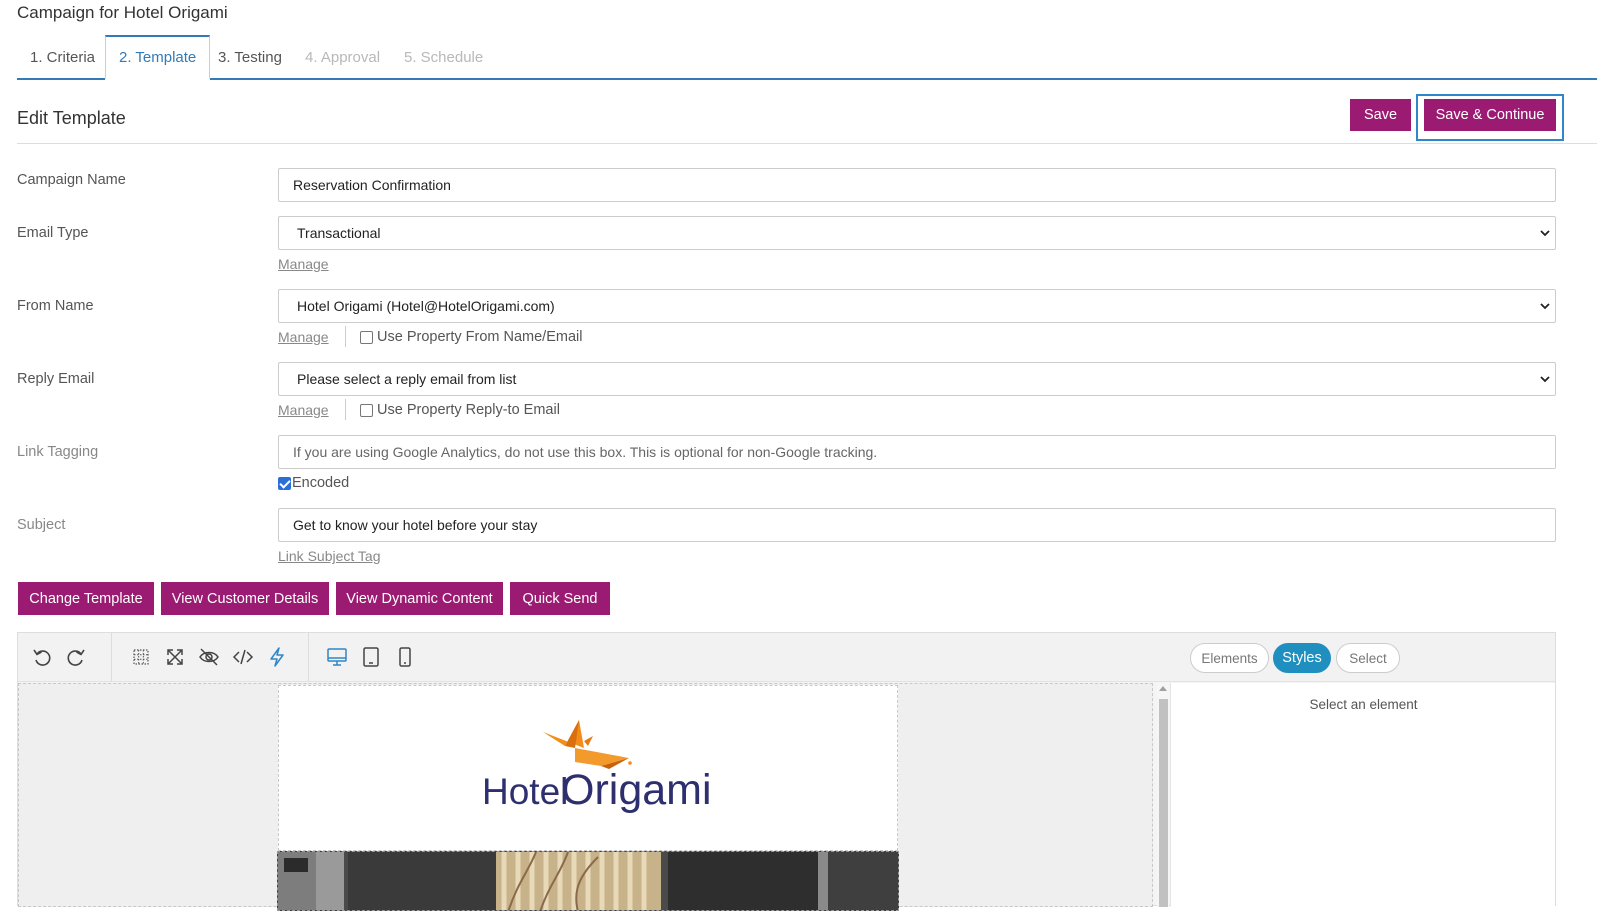 Image resolution: width=1613 pixels, height=911 pixels. I want to click on email-type-select: Transactional, so click(917, 233).